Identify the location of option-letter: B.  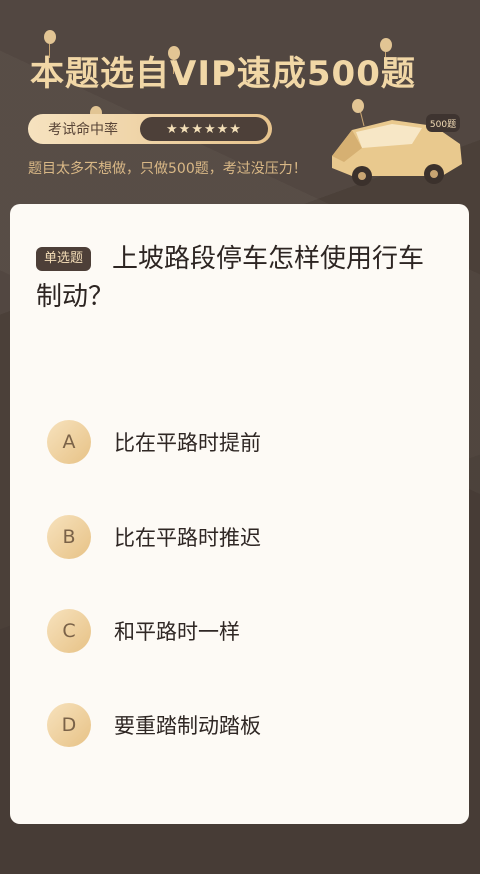
(69, 537).